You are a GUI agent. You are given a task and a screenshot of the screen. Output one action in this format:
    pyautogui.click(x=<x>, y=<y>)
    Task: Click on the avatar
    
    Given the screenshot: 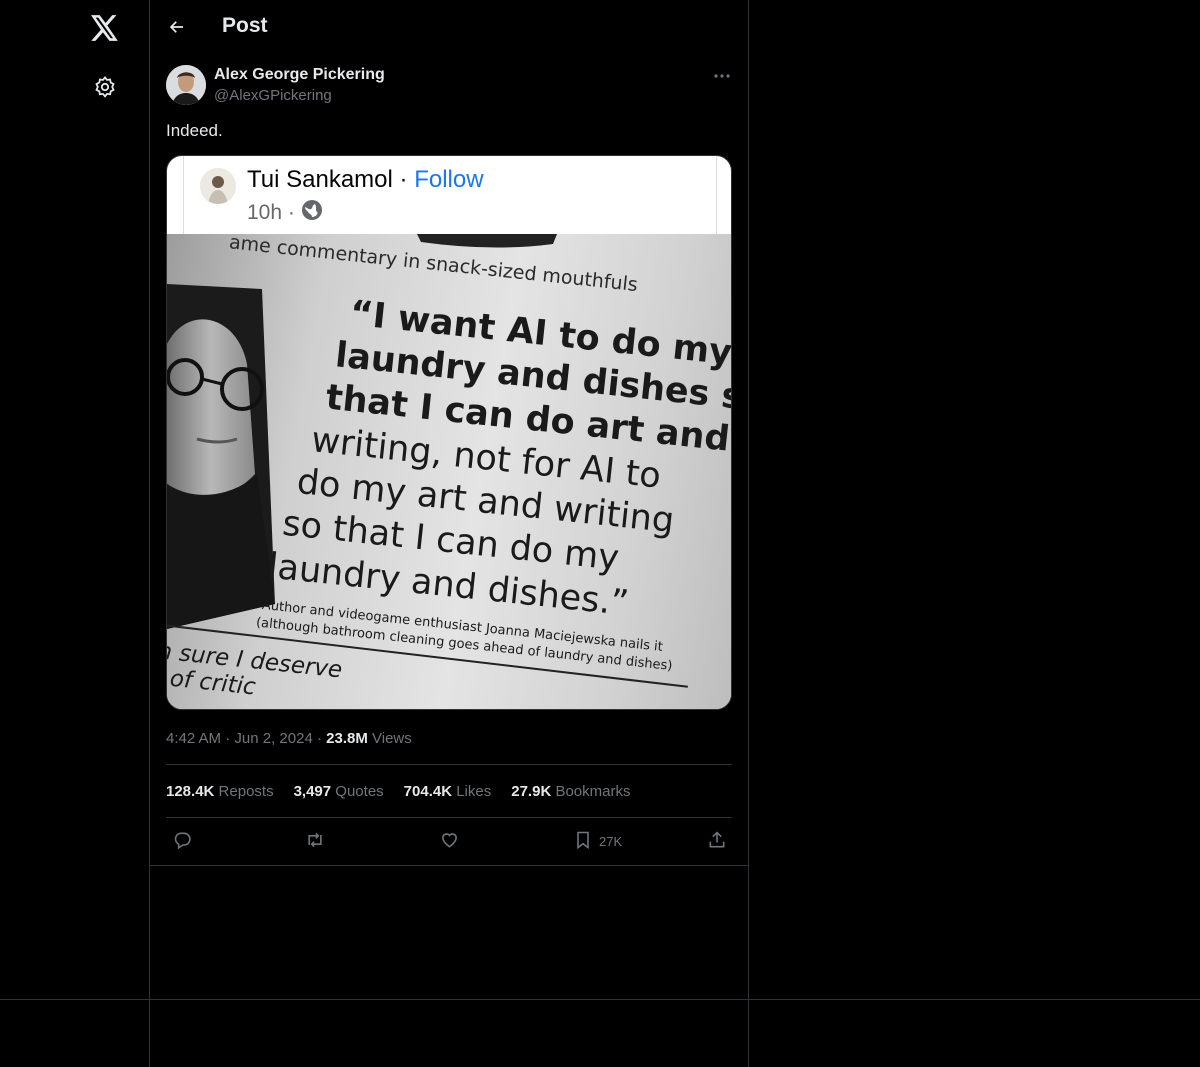 What is the action you would take?
    pyautogui.click(x=186, y=85)
    